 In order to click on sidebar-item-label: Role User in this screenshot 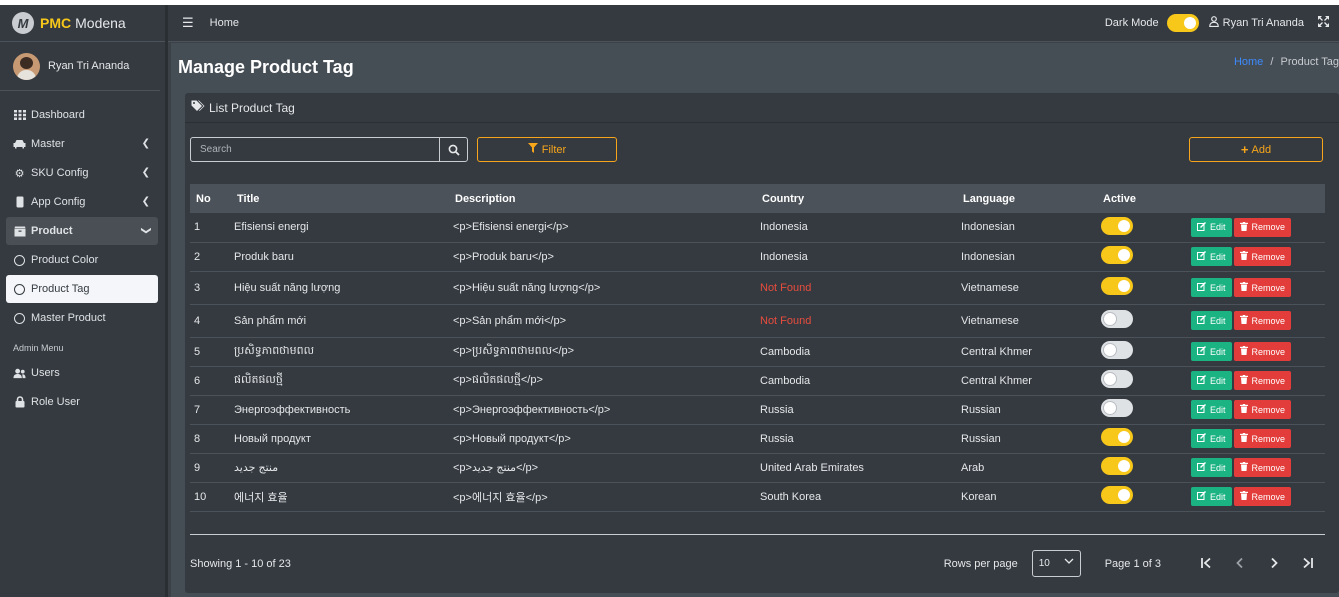, I will do `click(55, 402)`.